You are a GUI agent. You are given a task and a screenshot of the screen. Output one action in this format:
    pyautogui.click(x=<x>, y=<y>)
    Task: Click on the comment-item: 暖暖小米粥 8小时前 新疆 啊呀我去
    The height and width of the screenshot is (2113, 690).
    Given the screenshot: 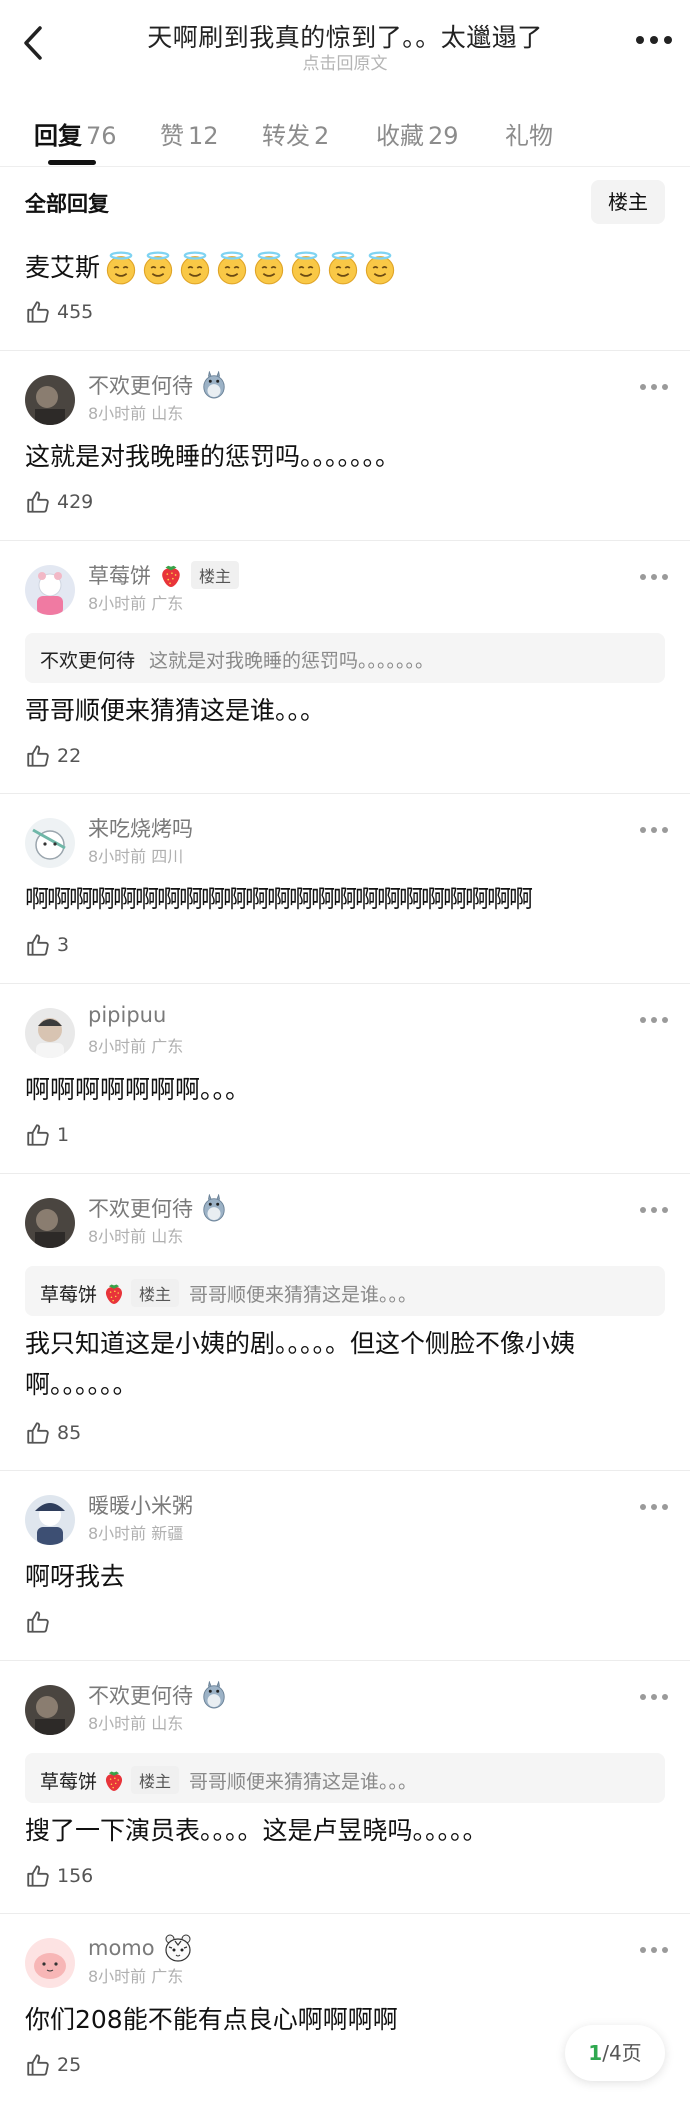 What is the action you would take?
    pyautogui.click(x=345, y=1565)
    